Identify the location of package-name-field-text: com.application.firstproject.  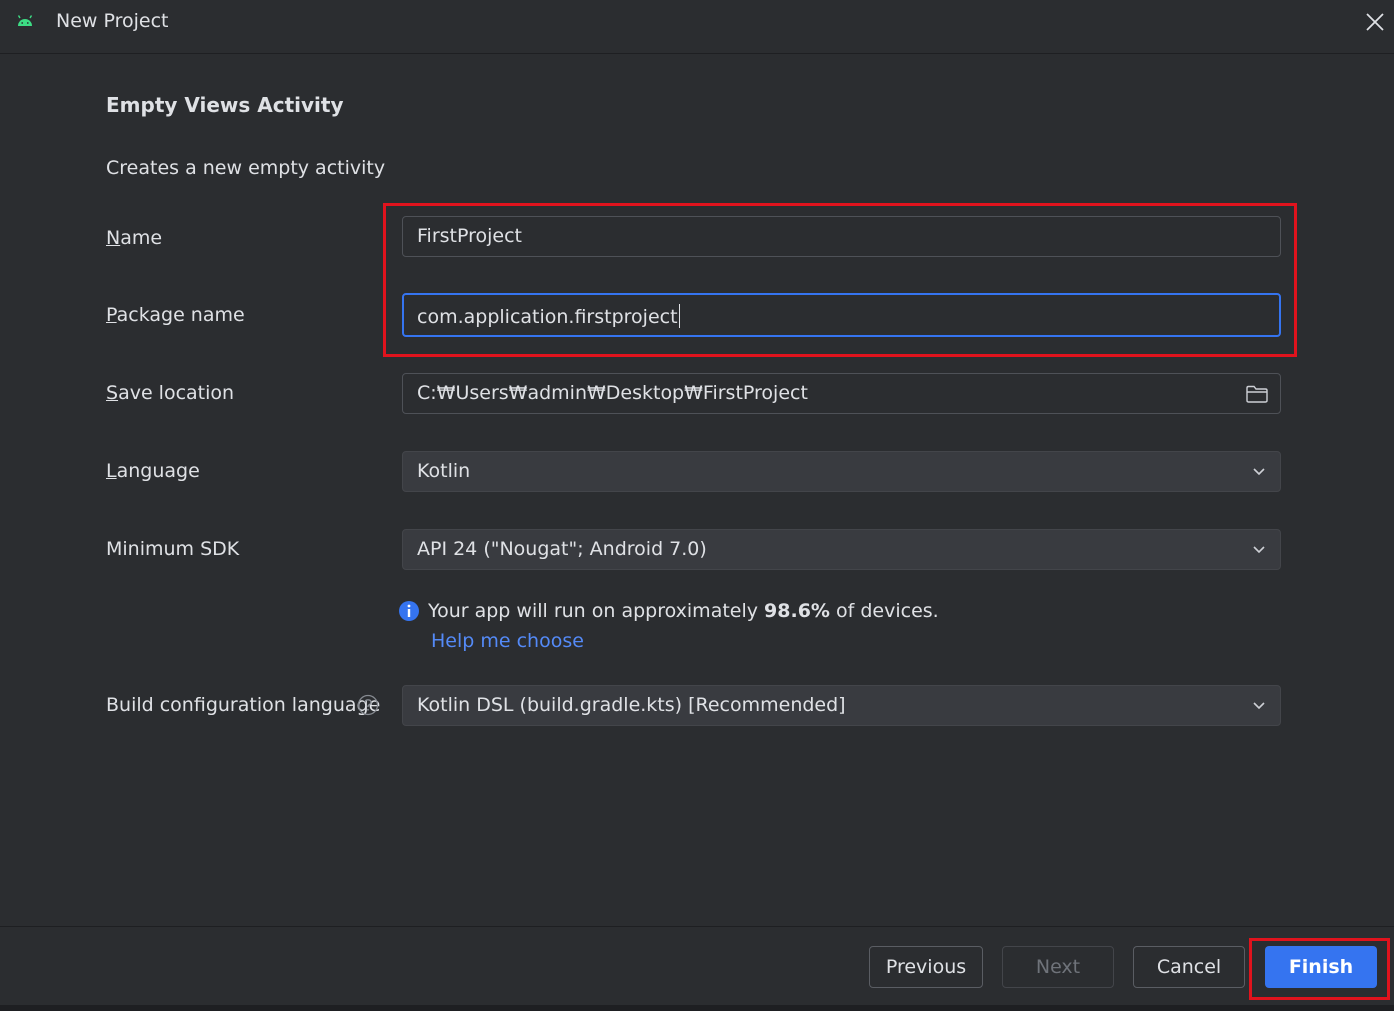
(548, 316).